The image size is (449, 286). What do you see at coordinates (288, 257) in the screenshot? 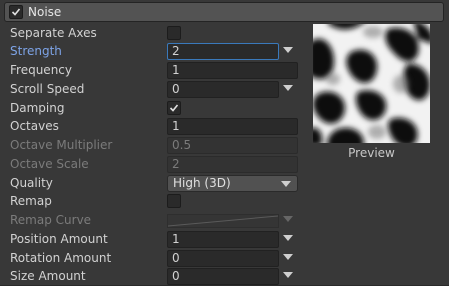
I see `rotation-amount-curve-dropdown-icon` at bounding box center [288, 257].